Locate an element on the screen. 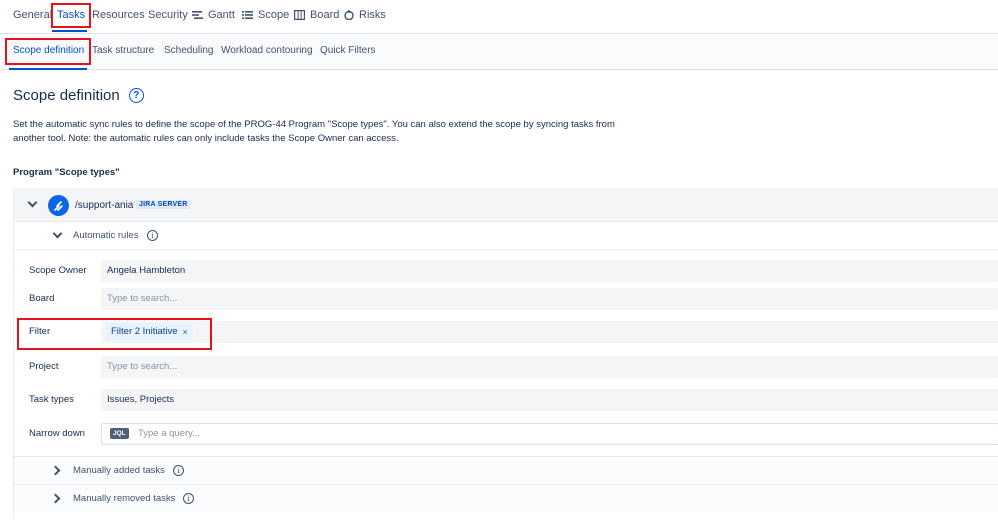  tab-board: Board is located at coordinates (316, 15).